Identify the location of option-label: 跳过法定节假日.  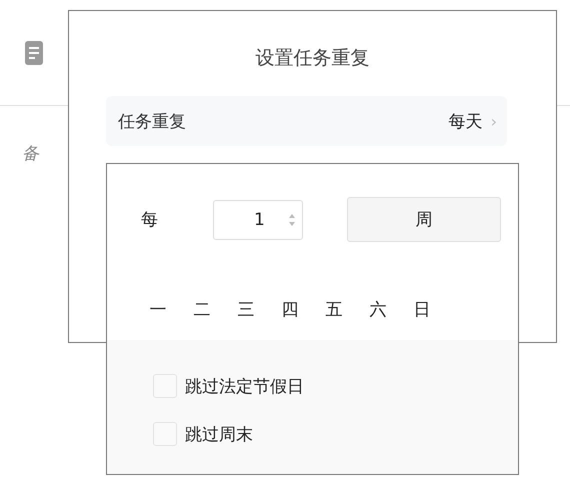
(244, 387).